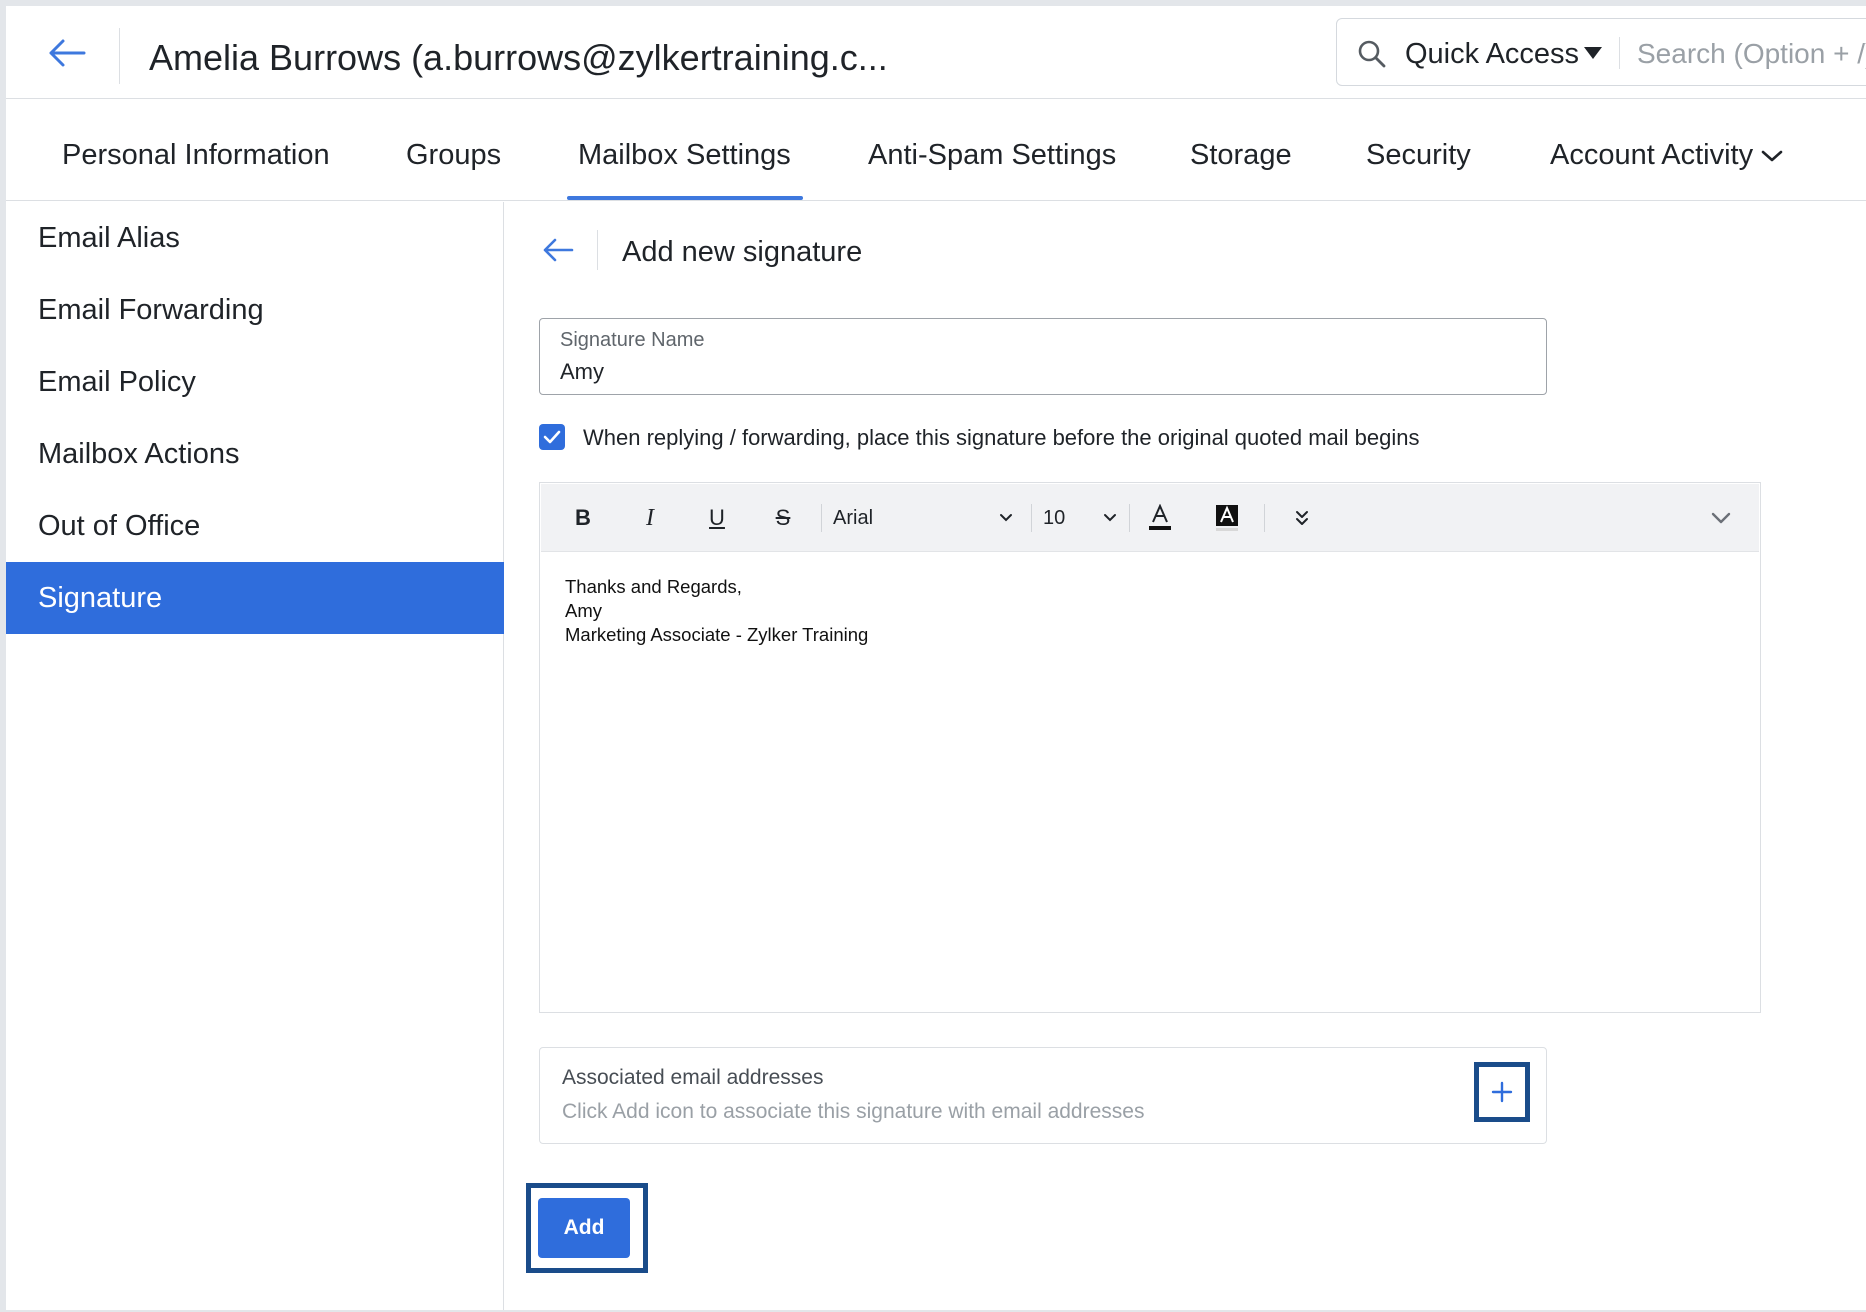  I want to click on signature-line: Marketing Associate - Zylker Training, so click(717, 634).